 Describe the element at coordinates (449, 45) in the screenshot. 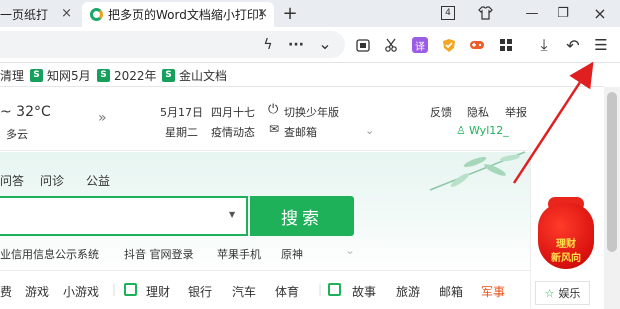

I see `shield-extension-icon` at that location.